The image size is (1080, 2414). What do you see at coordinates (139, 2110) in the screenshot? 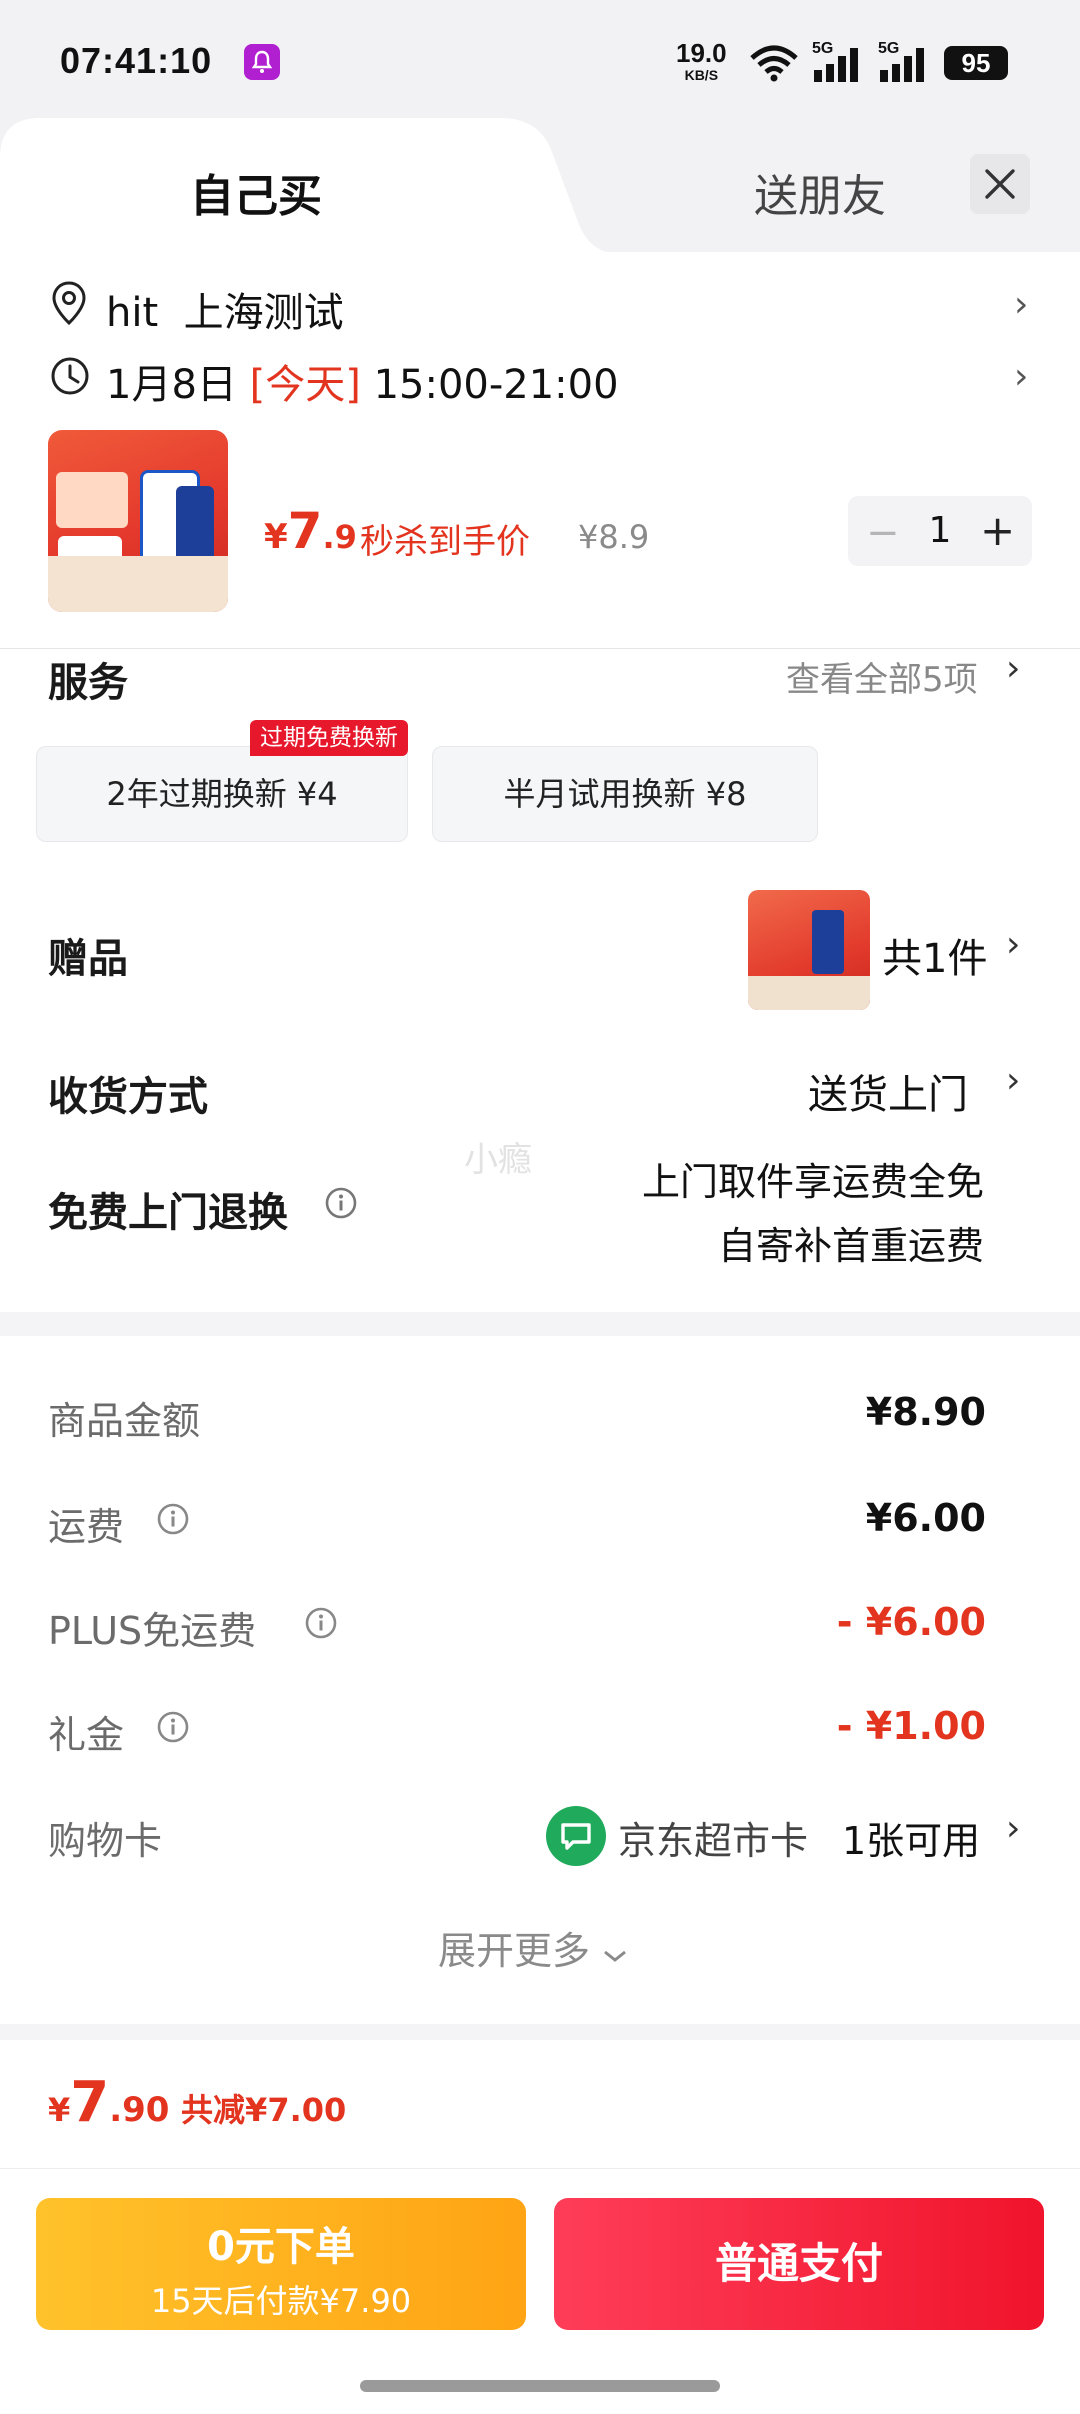
I see `total-dec: .90` at bounding box center [139, 2110].